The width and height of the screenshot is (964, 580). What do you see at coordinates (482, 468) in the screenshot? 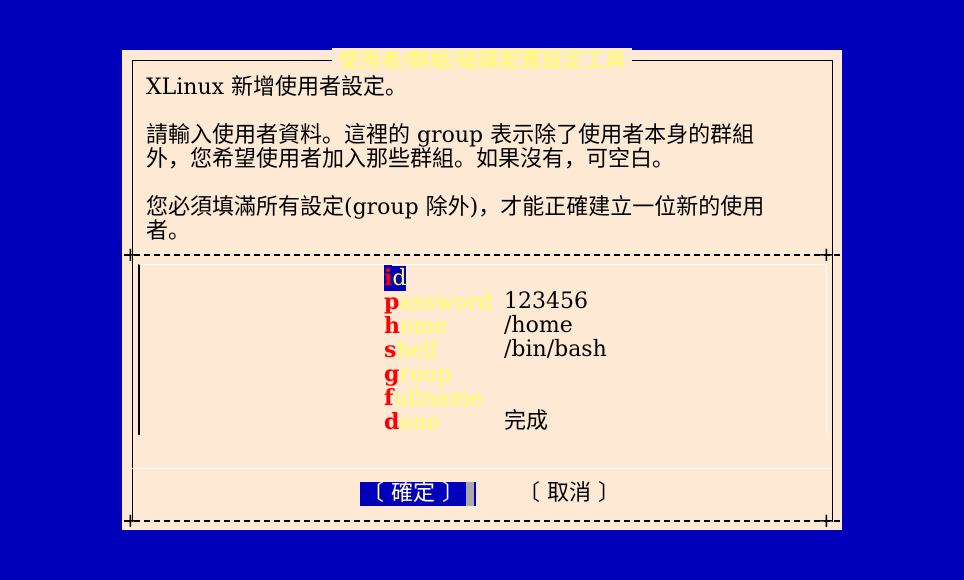
I see `button-area-separator` at bounding box center [482, 468].